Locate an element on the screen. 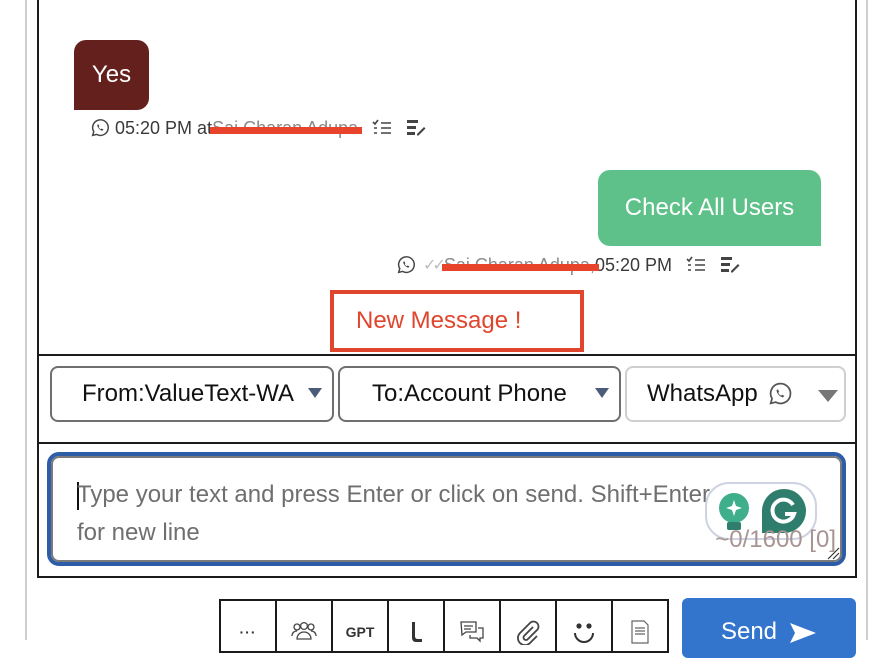 The width and height of the screenshot is (896, 658). to-number-select: To:Account Phone is located at coordinates (479, 394).